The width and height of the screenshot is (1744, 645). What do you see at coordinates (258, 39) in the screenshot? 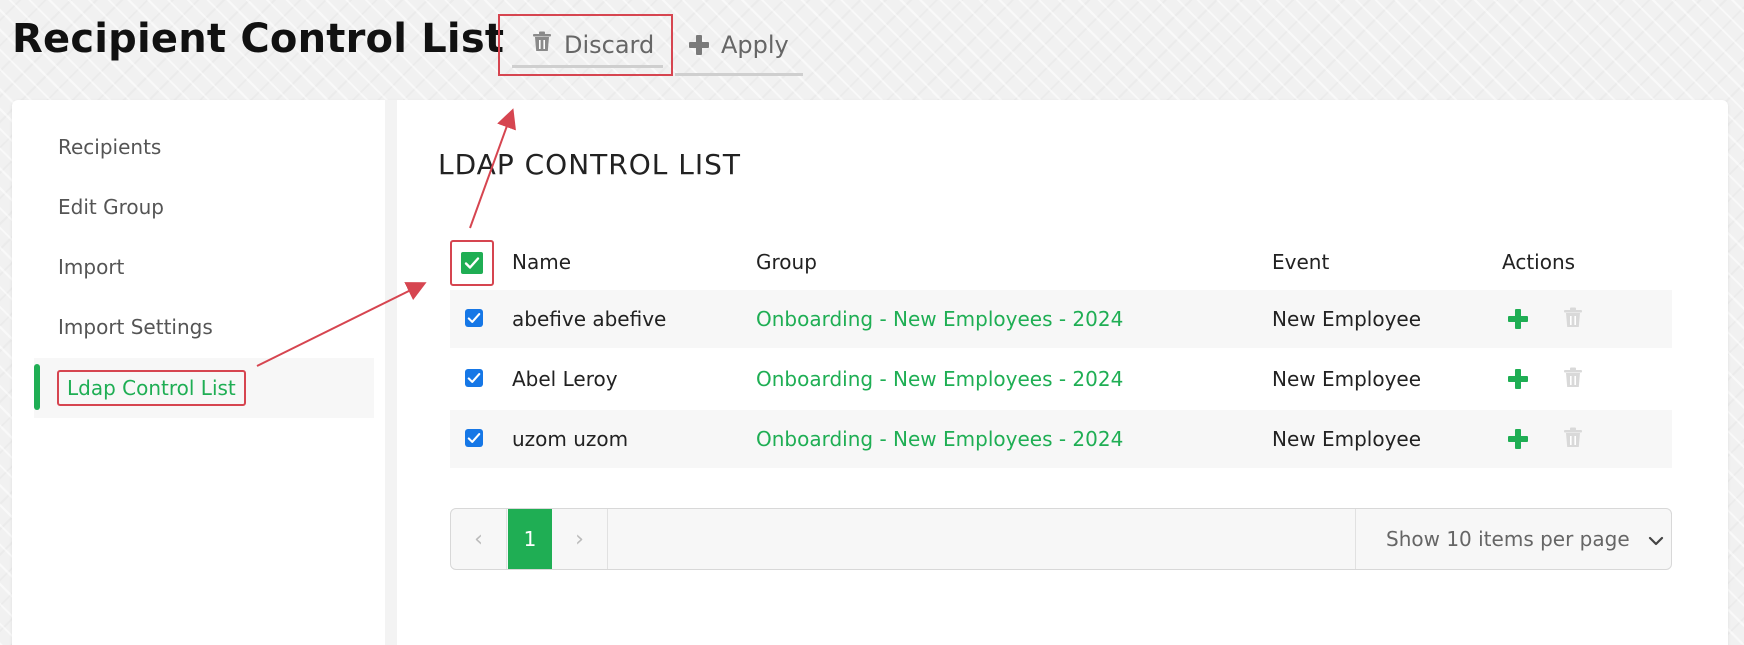
I see `page-title: Recipient Control List` at bounding box center [258, 39].